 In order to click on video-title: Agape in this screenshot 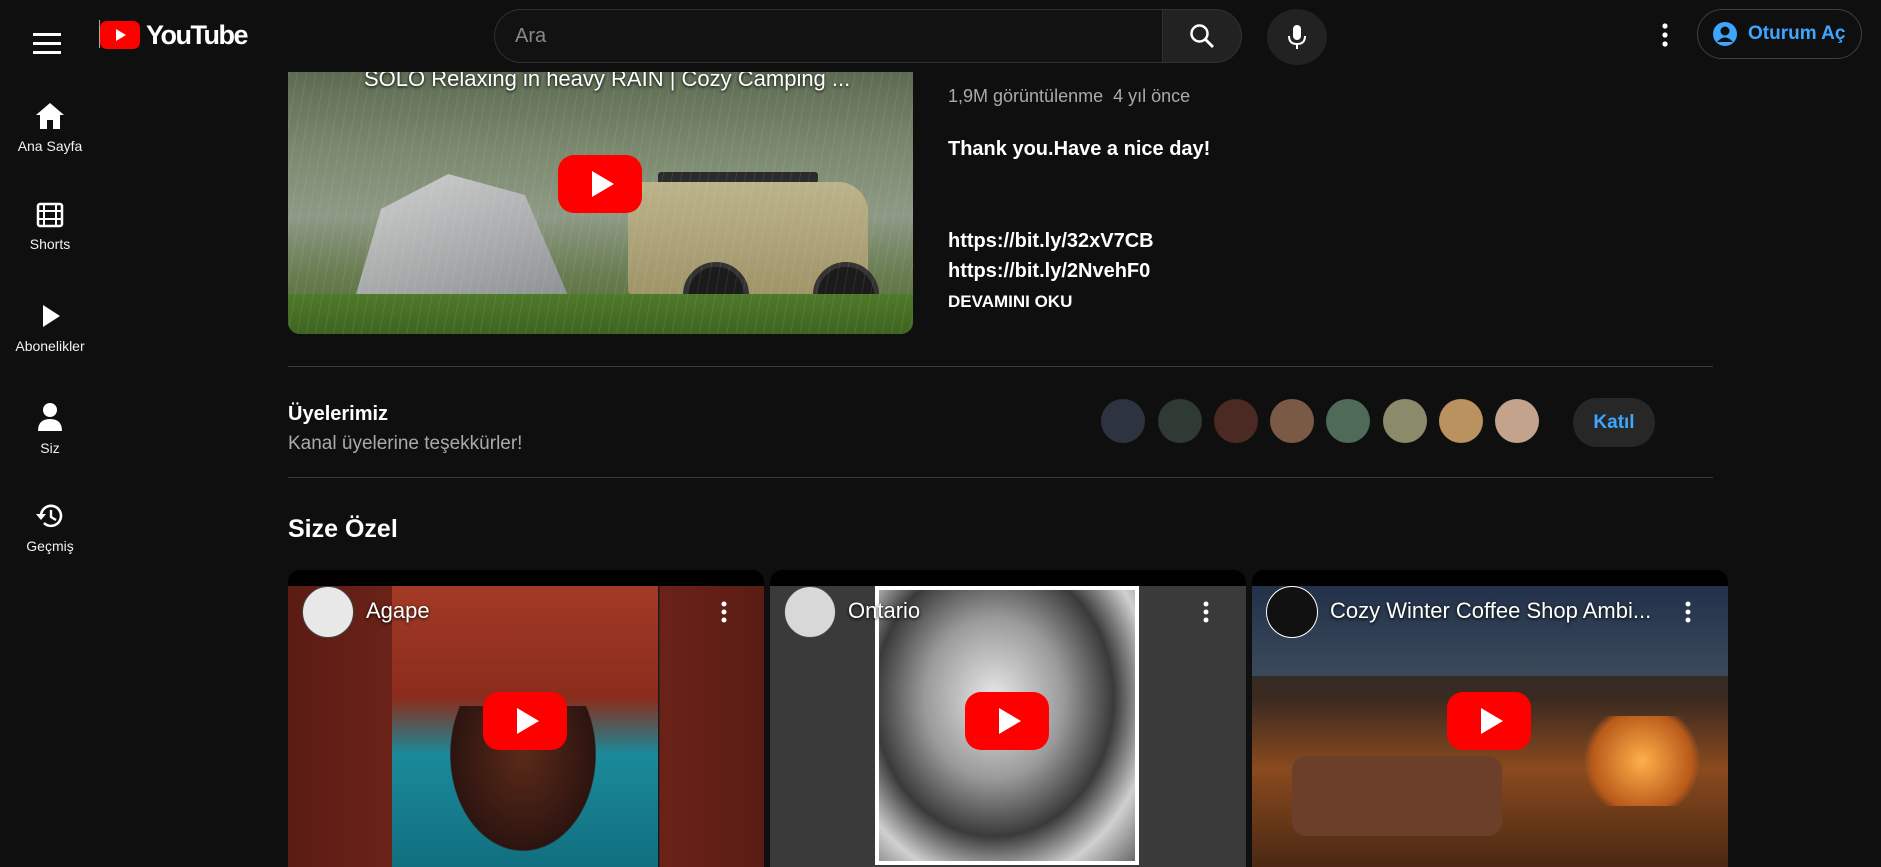, I will do `click(398, 610)`.